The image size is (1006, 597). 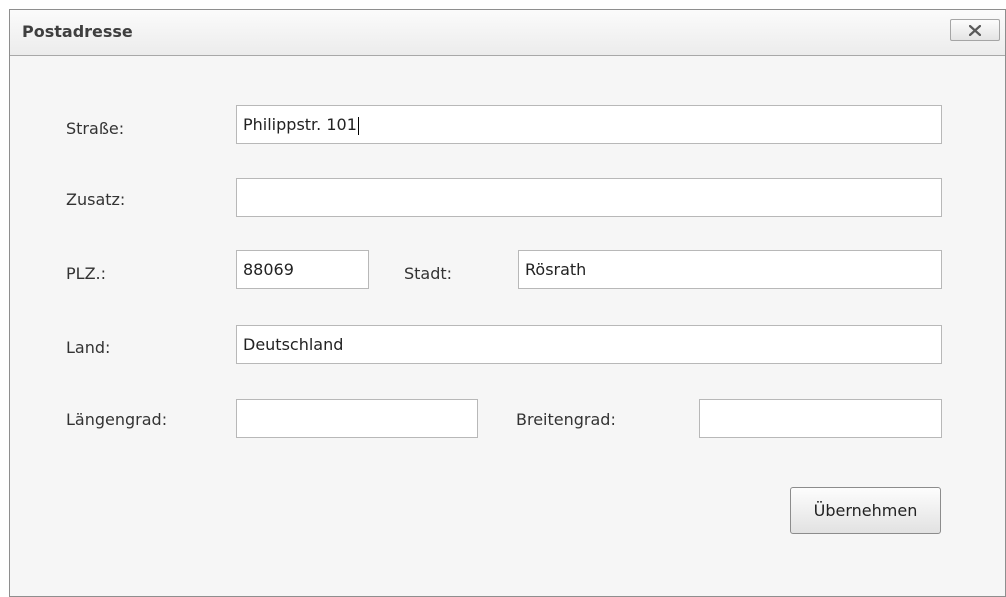 I want to click on postal-code-label: PLZ.:, so click(x=86, y=273).